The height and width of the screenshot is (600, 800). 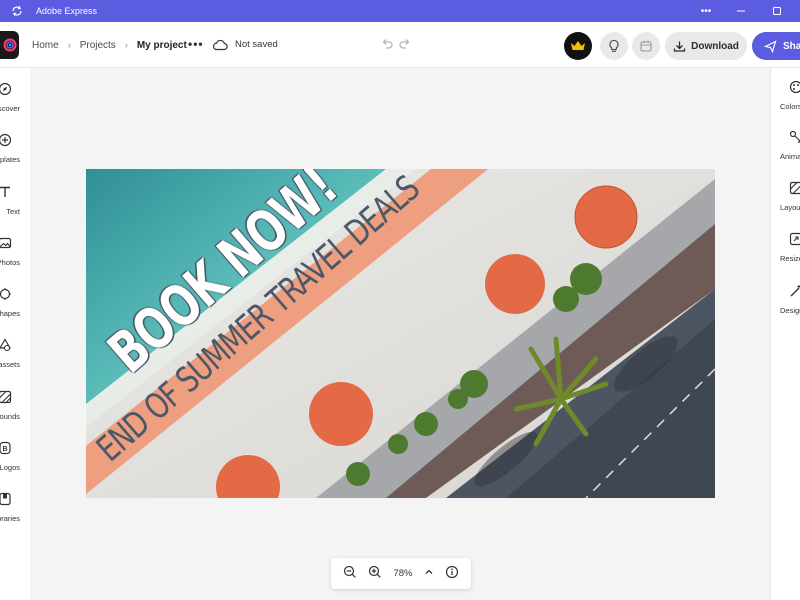 What do you see at coordinates (15, 202) in the screenshot?
I see `sidebar-item-text: Text` at bounding box center [15, 202].